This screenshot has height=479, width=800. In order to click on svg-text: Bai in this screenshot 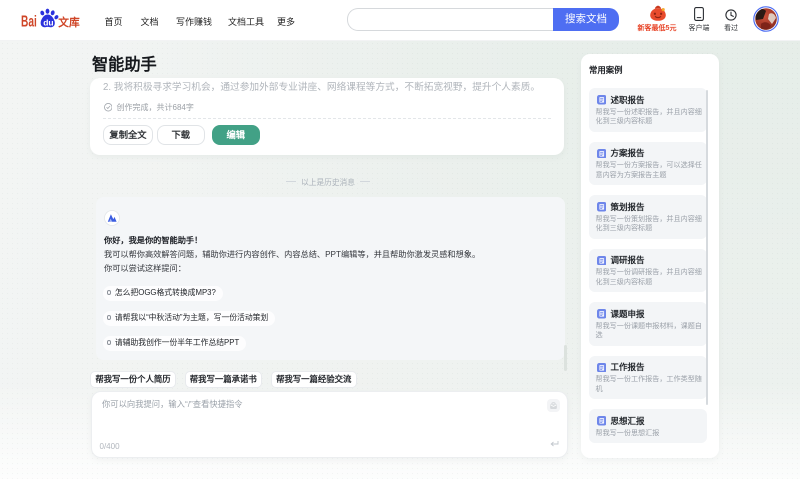, I will do `click(29, 22)`.